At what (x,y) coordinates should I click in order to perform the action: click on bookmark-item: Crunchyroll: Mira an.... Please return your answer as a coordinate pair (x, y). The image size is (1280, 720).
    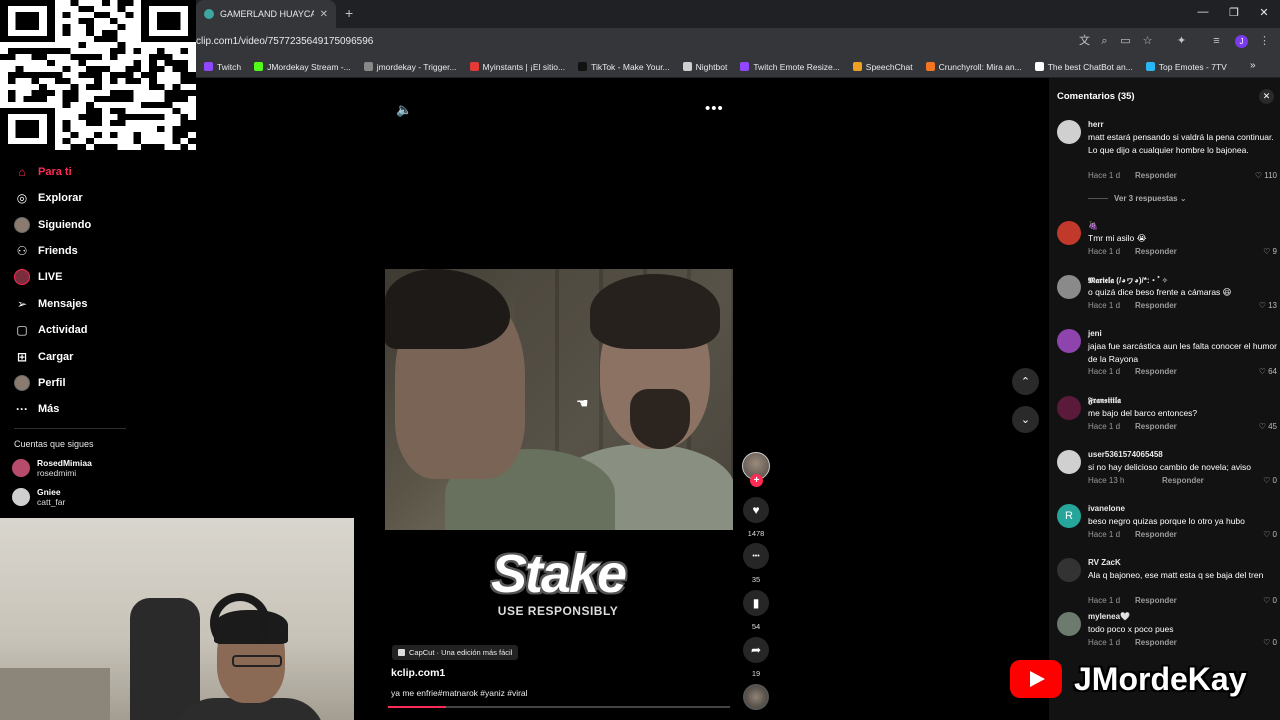
    Looking at the image, I should click on (973, 67).